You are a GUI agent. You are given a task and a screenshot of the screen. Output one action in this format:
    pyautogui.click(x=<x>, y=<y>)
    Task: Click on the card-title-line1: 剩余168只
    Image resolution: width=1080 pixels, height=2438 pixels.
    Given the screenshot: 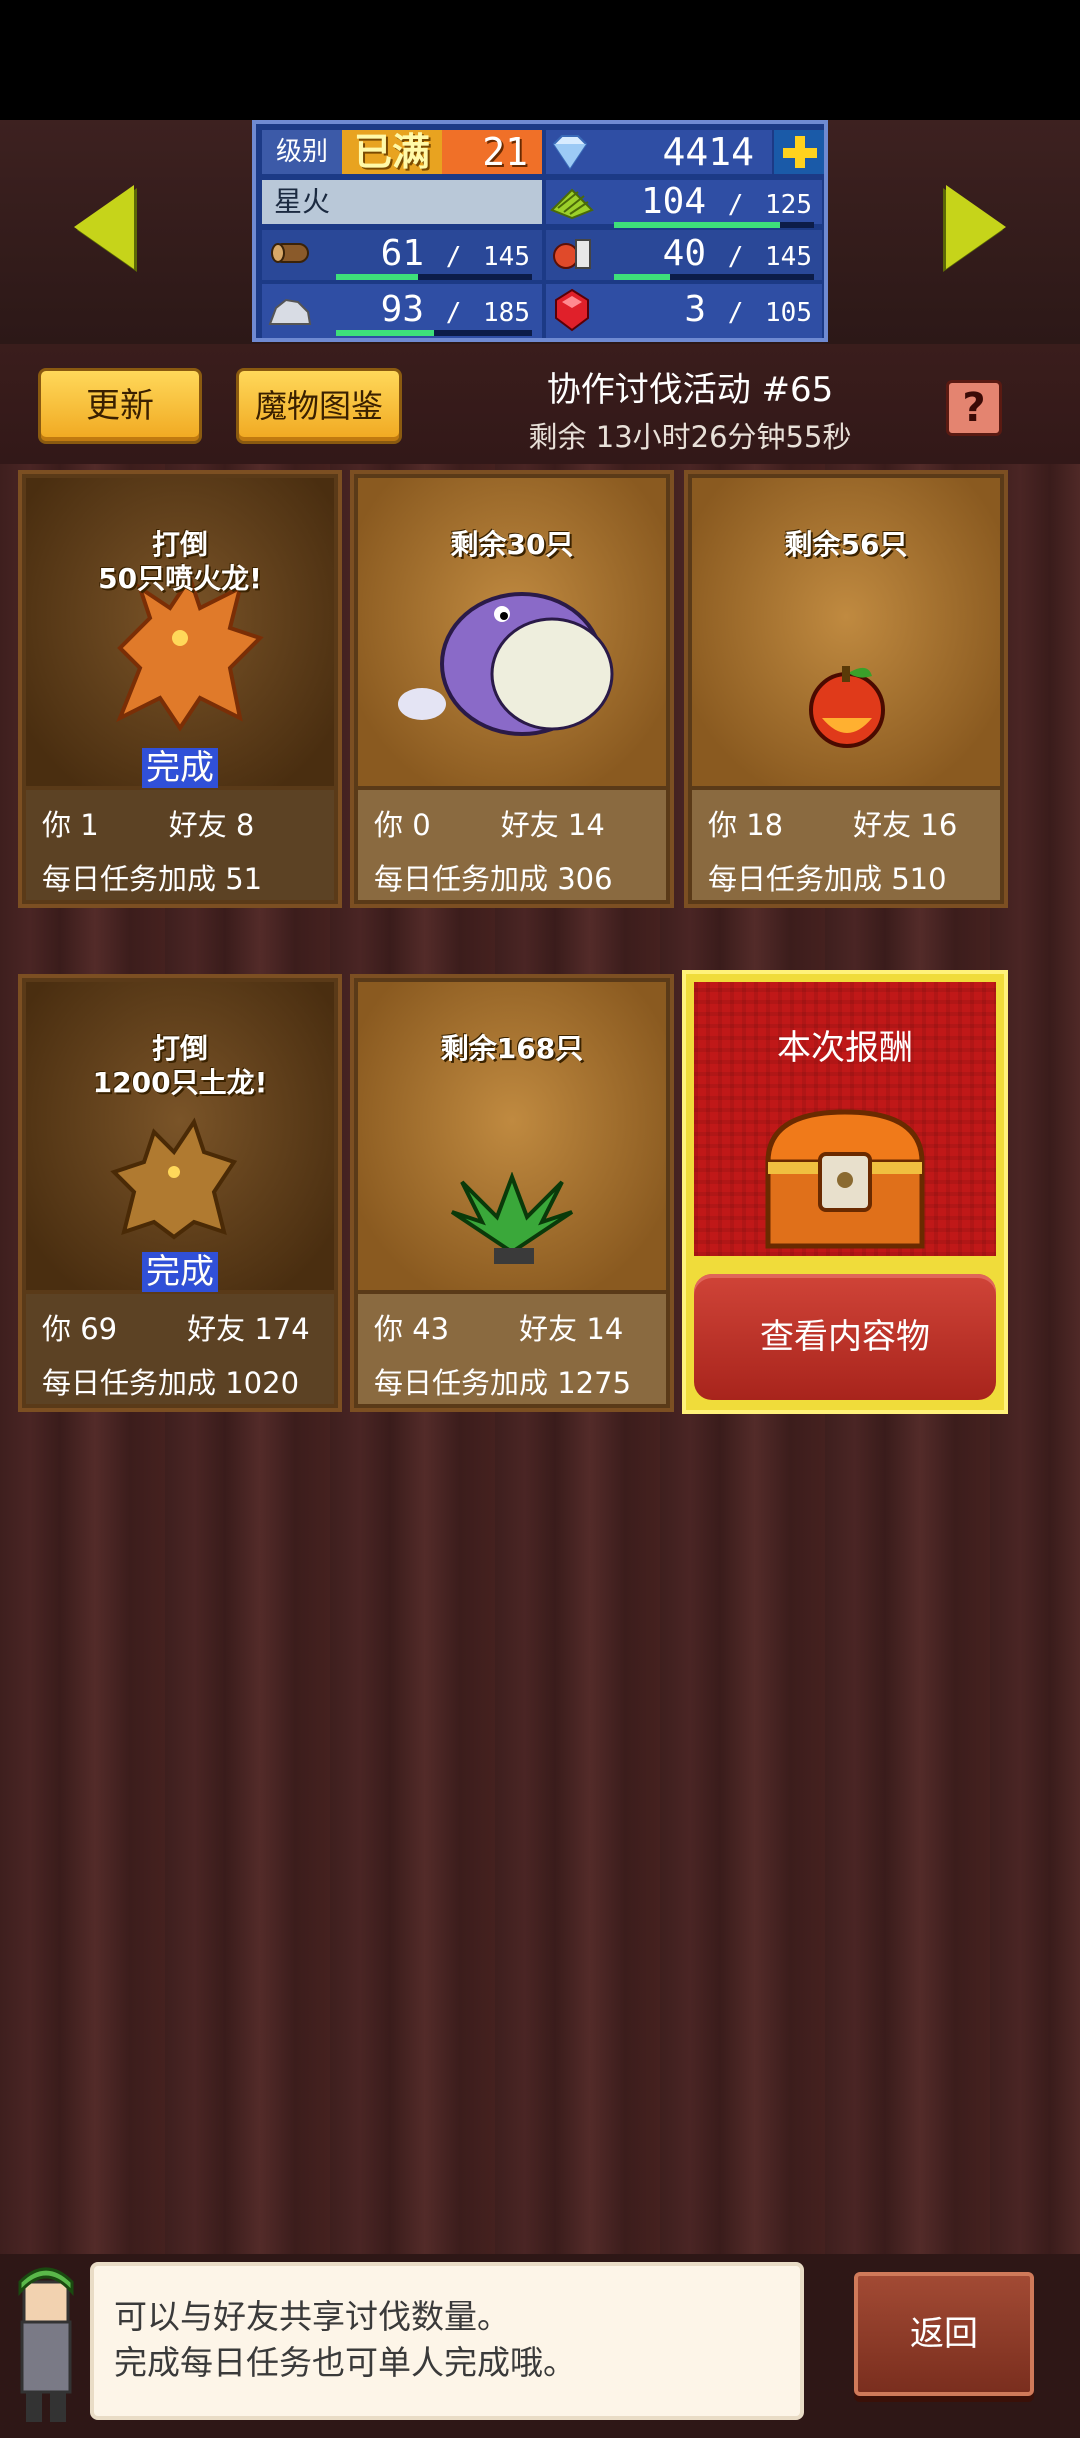 What is the action you would take?
    pyautogui.click(x=512, y=1048)
    